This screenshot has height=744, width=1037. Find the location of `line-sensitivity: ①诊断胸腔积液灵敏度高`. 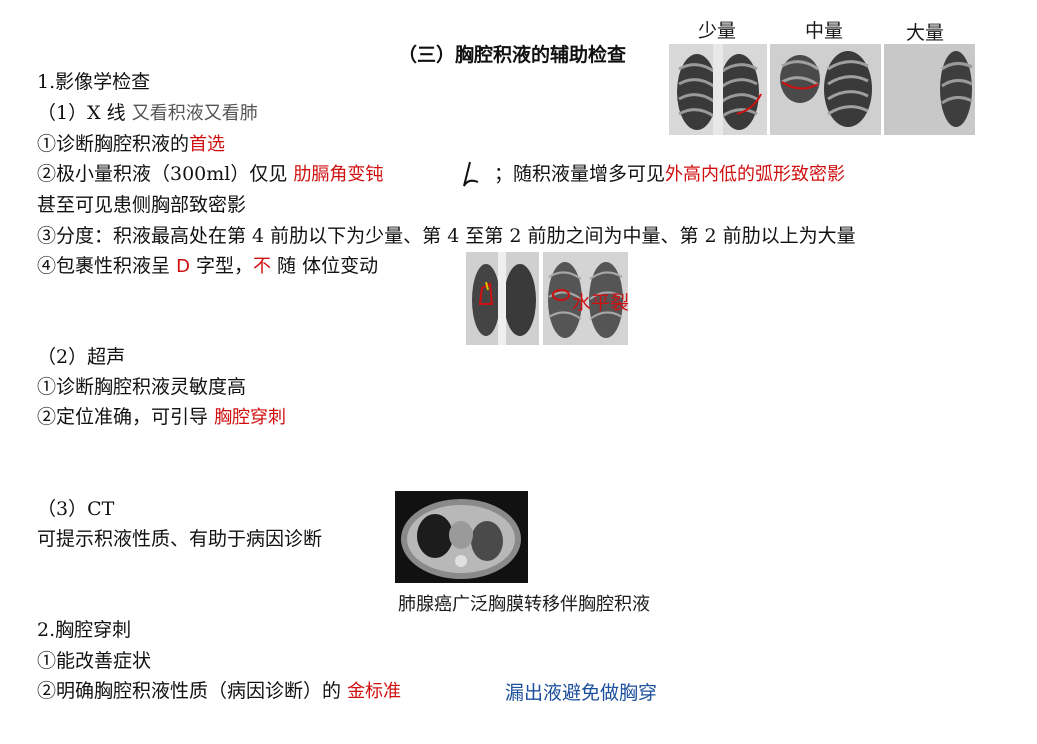

line-sensitivity: ①诊断胸腔积液灵敏度高 is located at coordinates (142, 387).